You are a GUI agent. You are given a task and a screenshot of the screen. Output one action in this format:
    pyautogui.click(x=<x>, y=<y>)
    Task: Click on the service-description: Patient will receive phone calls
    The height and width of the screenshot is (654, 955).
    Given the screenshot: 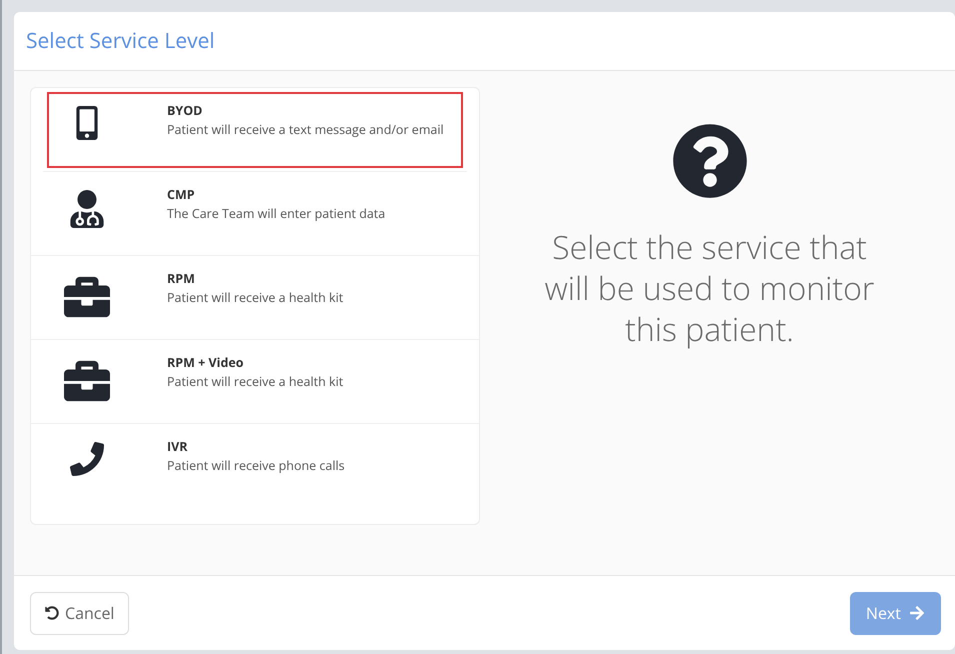 What is the action you would take?
    pyautogui.click(x=256, y=466)
    